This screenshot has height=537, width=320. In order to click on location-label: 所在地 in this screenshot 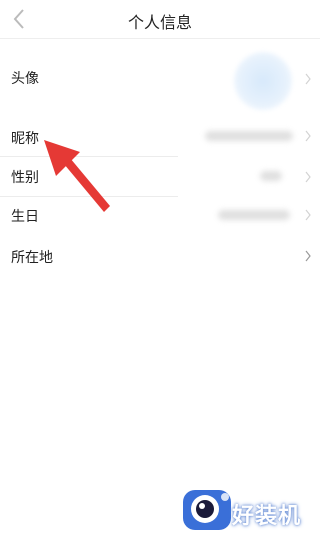, I will do `click(32, 258)`.